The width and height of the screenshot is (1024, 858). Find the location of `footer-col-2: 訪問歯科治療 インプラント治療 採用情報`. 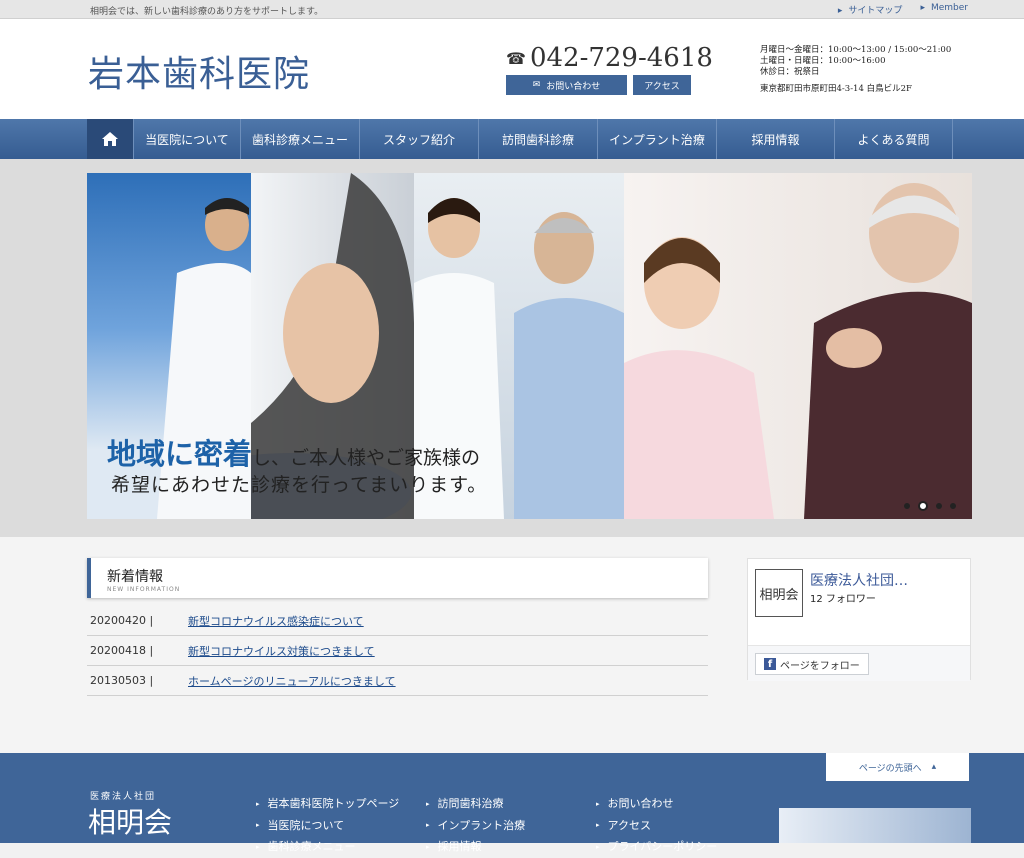

footer-col-2: 訪問歯科治療 インプラント治療 採用情報 is located at coordinates (476, 825).